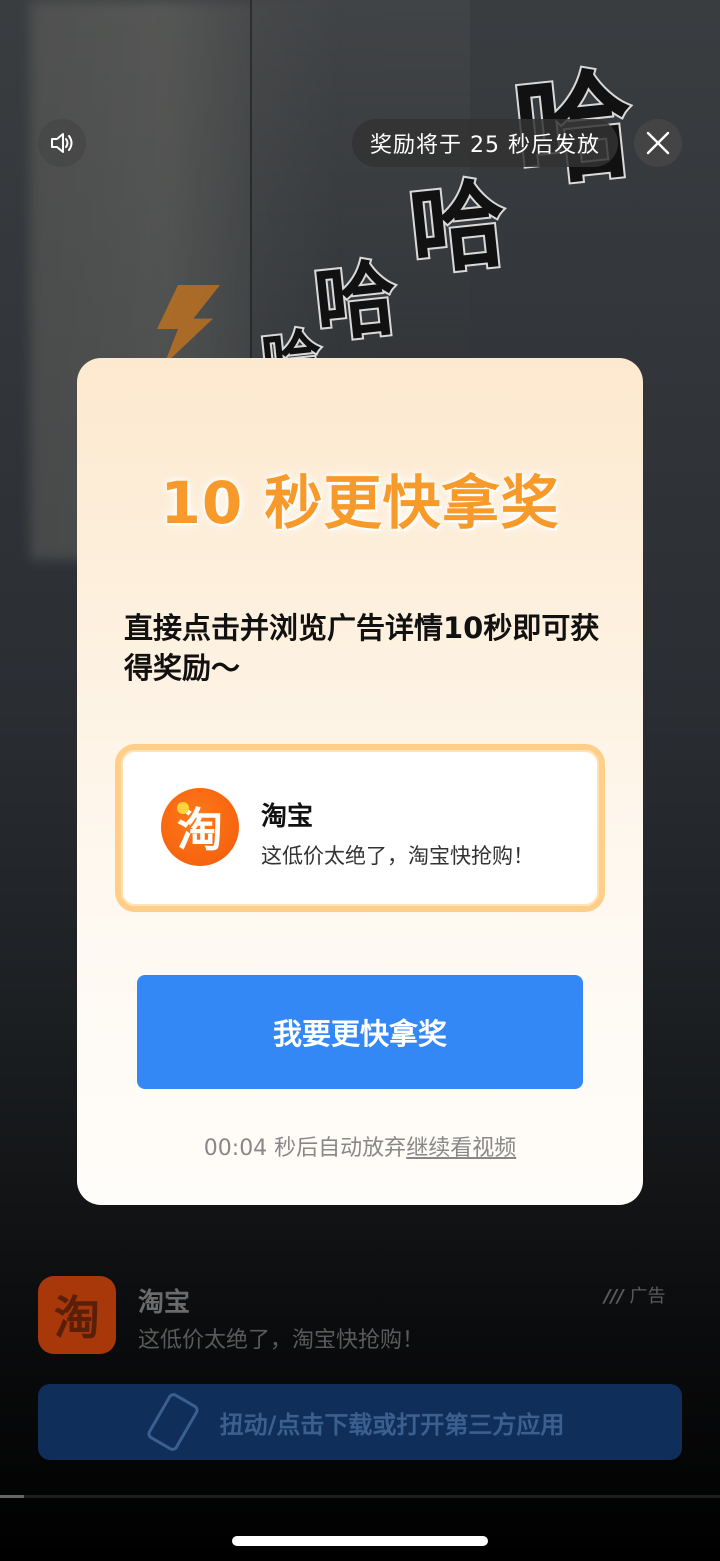 This screenshot has height=1561, width=720. What do you see at coordinates (397, 856) in the screenshot?
I see `app-slogan: 这低价太绝了，淘宝快抢购！` at bounding box center [397, 856].